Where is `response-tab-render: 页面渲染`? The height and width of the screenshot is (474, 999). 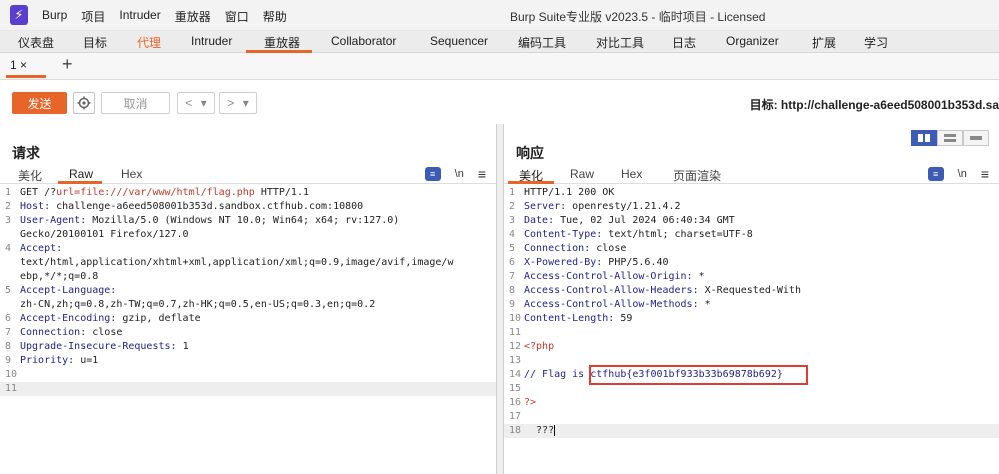 response-tab-render: 页面渲染 is located at coordinates (697, 175).